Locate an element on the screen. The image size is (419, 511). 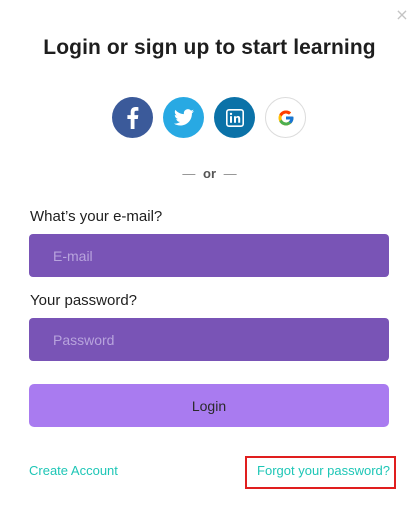
linkedin-icon is located at coordinates (234, 117).